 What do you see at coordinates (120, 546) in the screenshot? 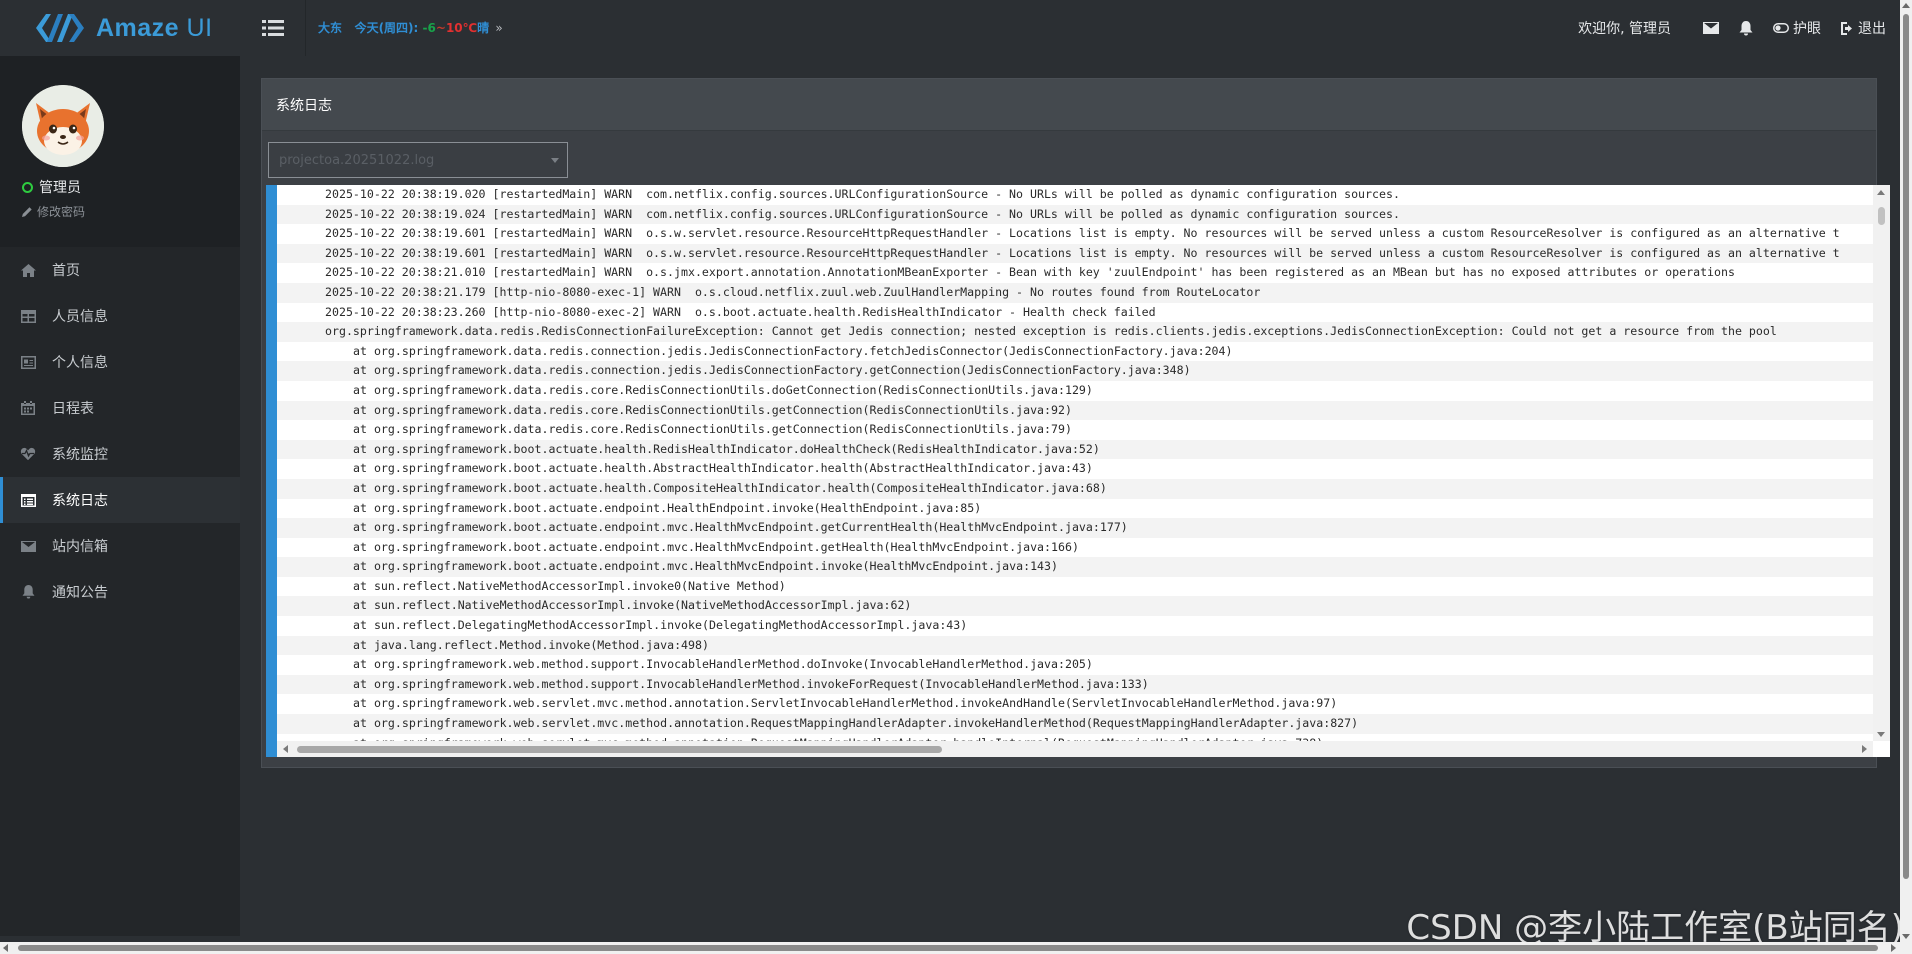
I see `sidebar-item-inbox: 站内信箱` at bounding box center [120, 546].